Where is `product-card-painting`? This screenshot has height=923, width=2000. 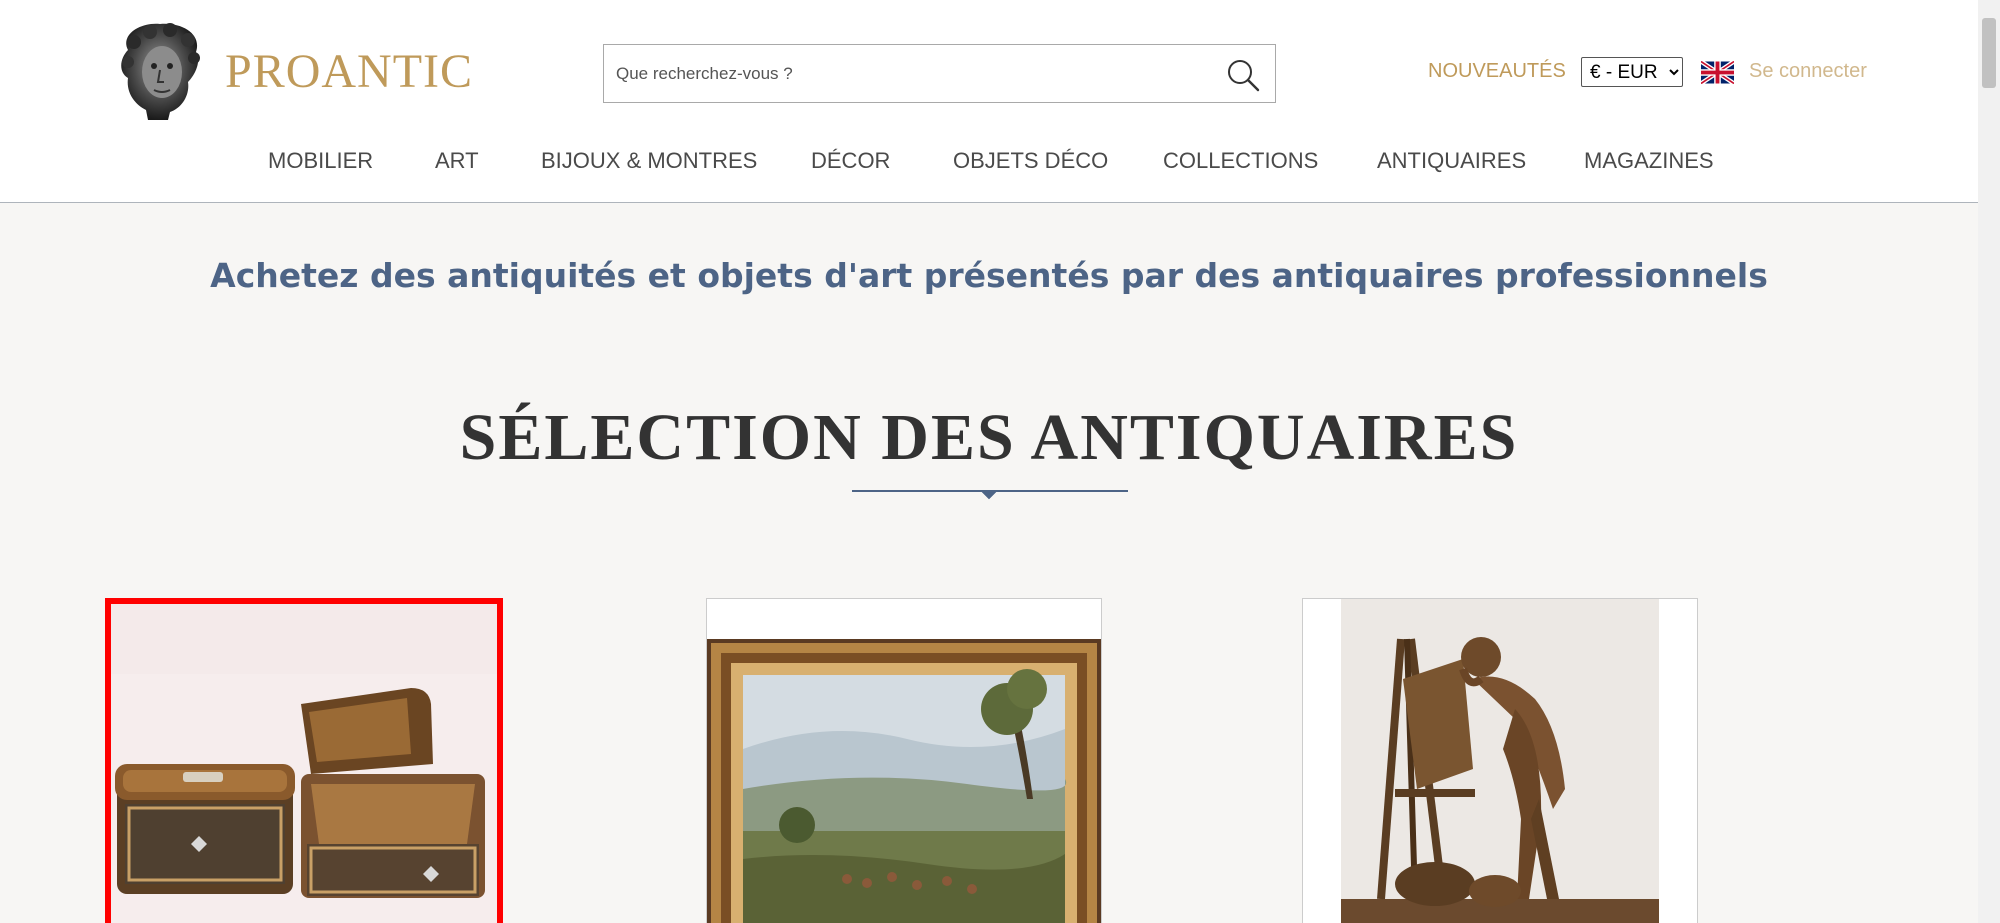 product-card-painting is located at coordinates (904, 760).